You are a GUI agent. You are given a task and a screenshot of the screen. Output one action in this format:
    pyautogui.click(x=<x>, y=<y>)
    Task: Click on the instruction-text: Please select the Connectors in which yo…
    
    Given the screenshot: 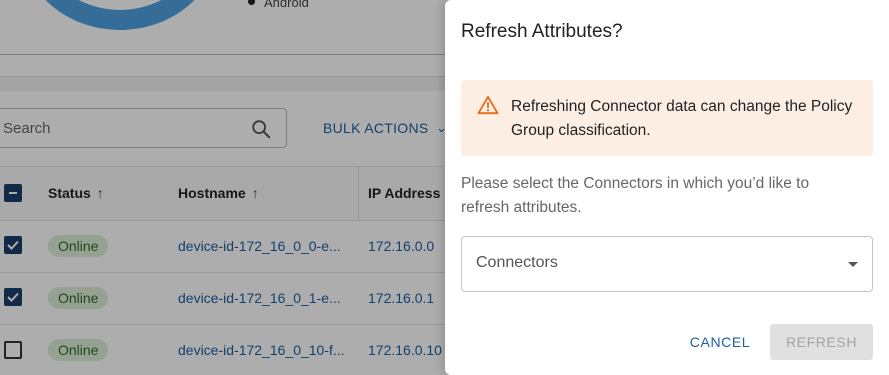 What is the action you would take?
    pyautogui.click(x=635, y=195)
    